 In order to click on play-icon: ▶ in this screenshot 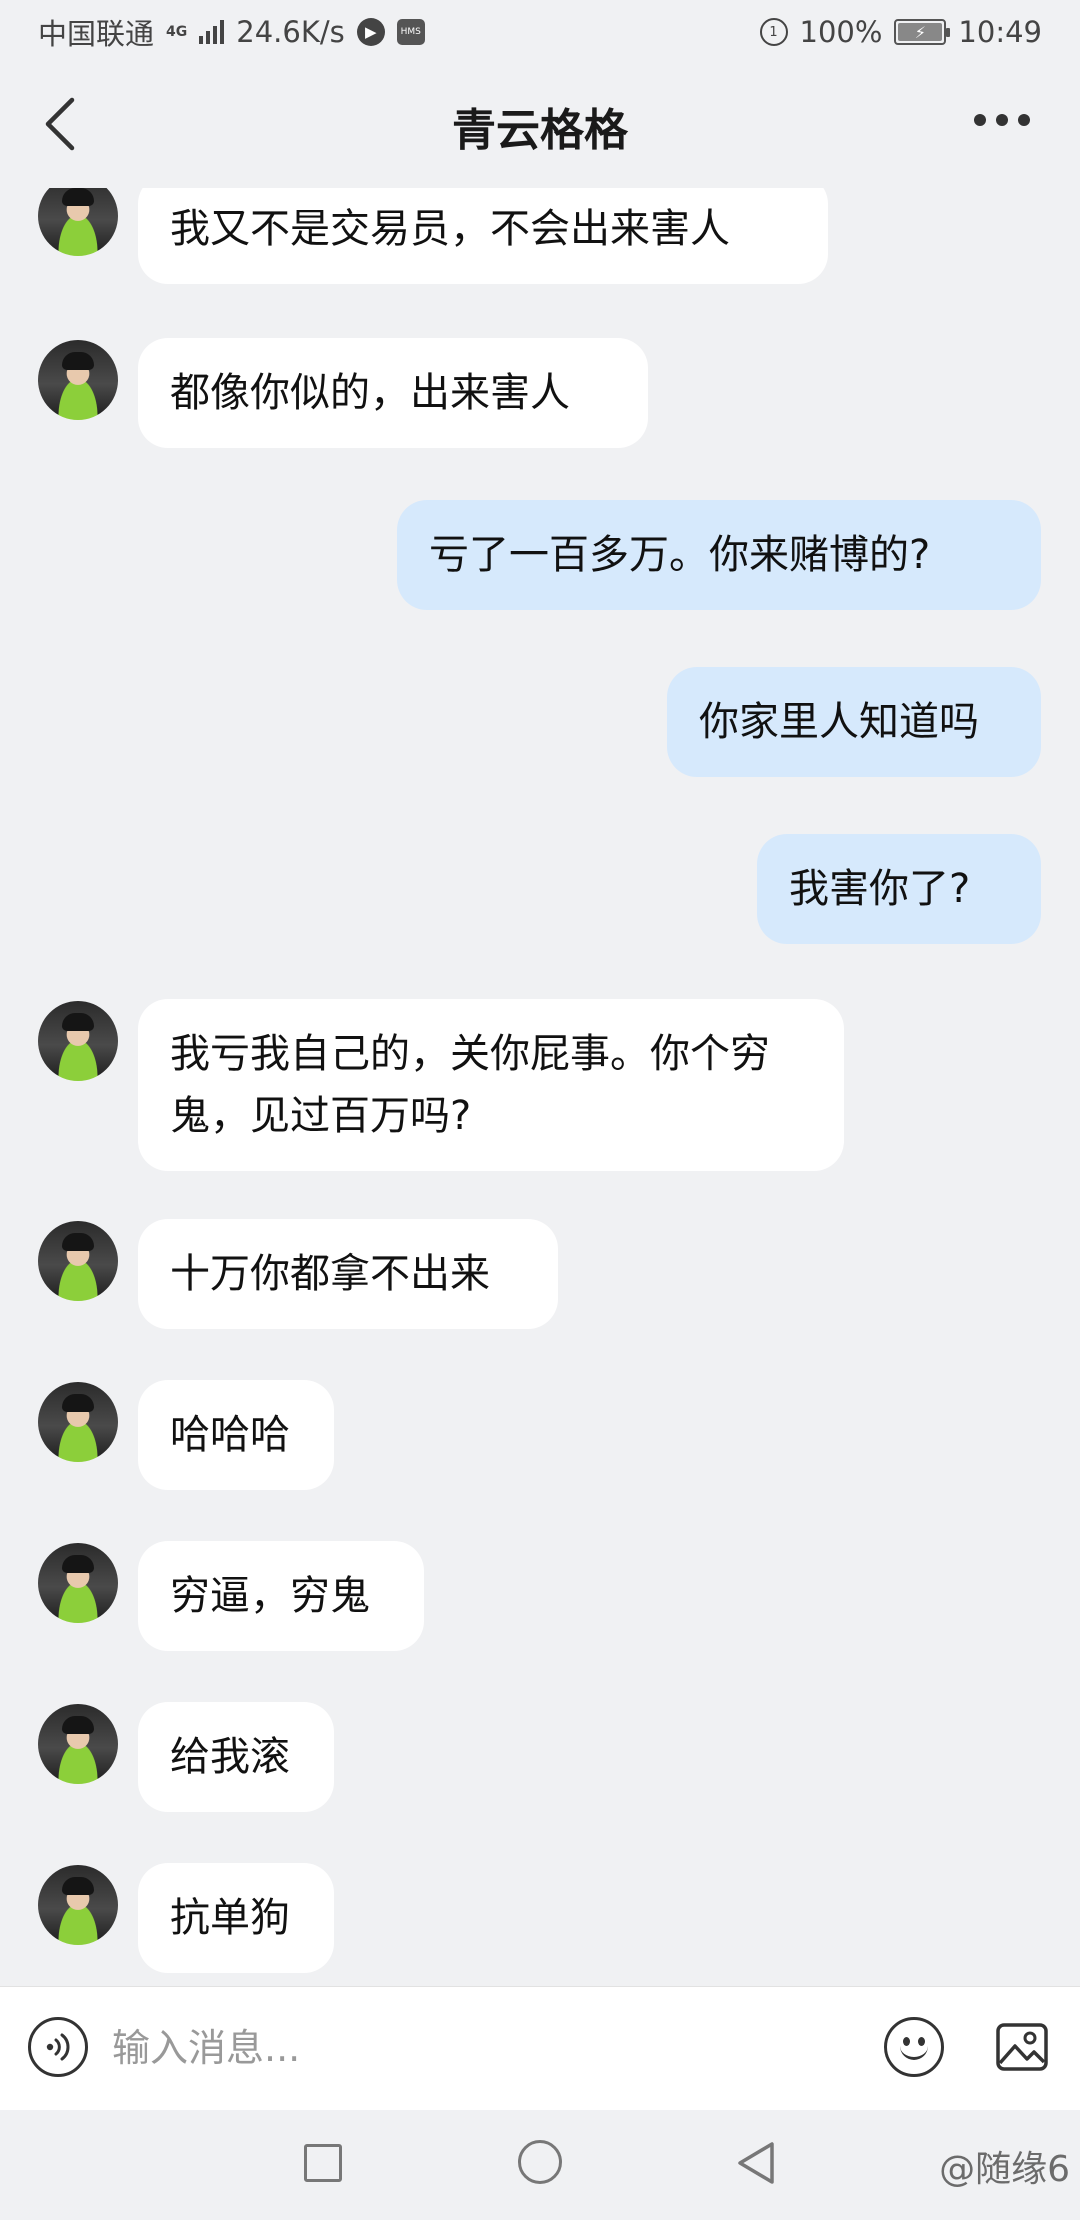, I will do `click(370, 32)`.